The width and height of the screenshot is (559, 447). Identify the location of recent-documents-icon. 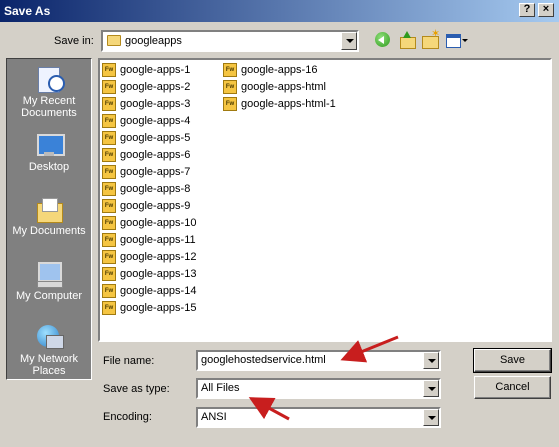
(49, 79).